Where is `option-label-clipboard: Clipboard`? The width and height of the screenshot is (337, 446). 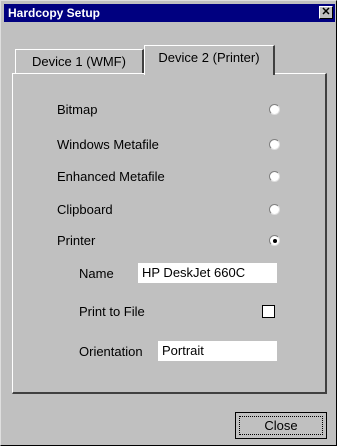
option-label-clipboard: Clipboard is located at coordinates (85, 209).